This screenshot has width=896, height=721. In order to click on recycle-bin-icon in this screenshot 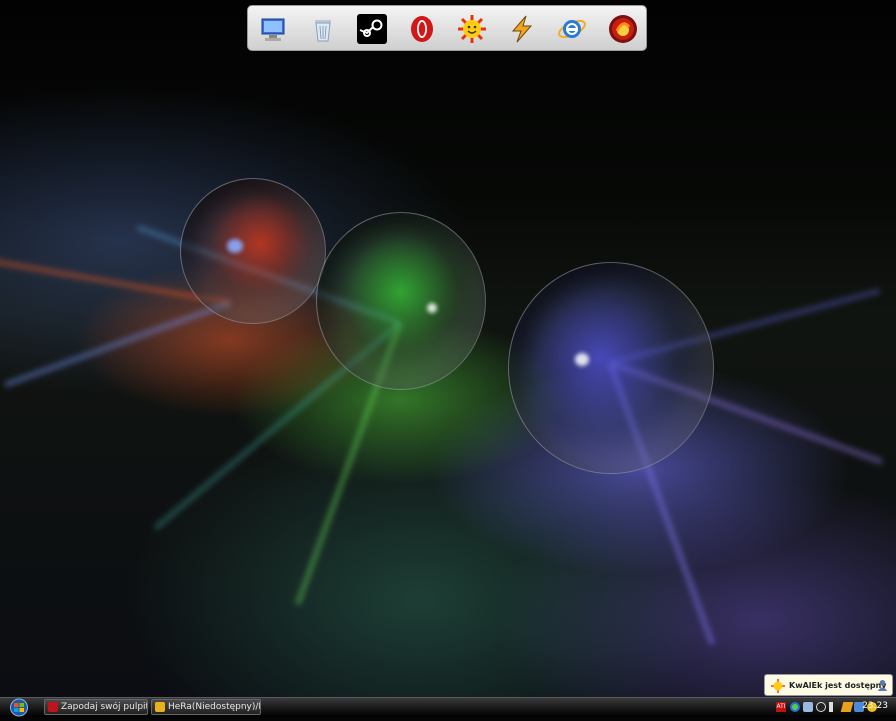, I will do `click(323, 29)`.